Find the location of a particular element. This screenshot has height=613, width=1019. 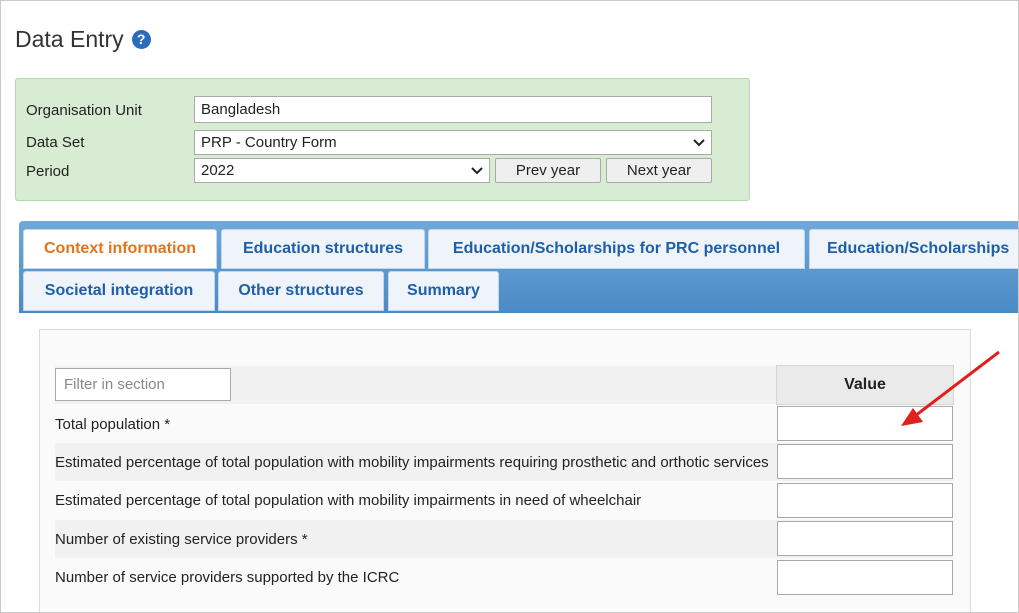

tab-education-scholarships: Education/Scholarships is located at coordinates (913, 249).